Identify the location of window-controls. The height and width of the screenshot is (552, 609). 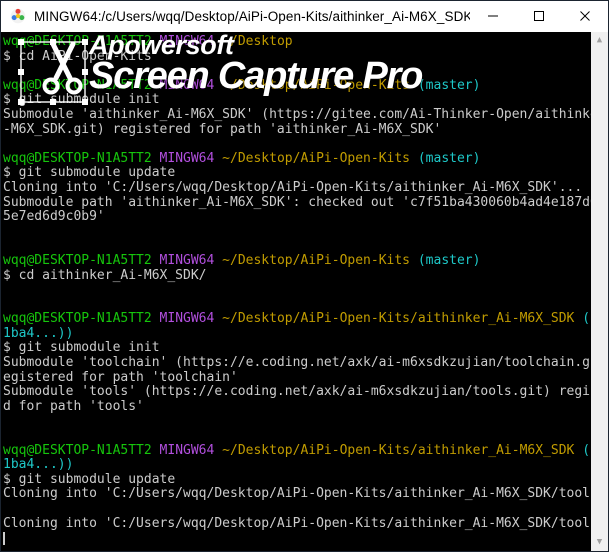
(539, 16).